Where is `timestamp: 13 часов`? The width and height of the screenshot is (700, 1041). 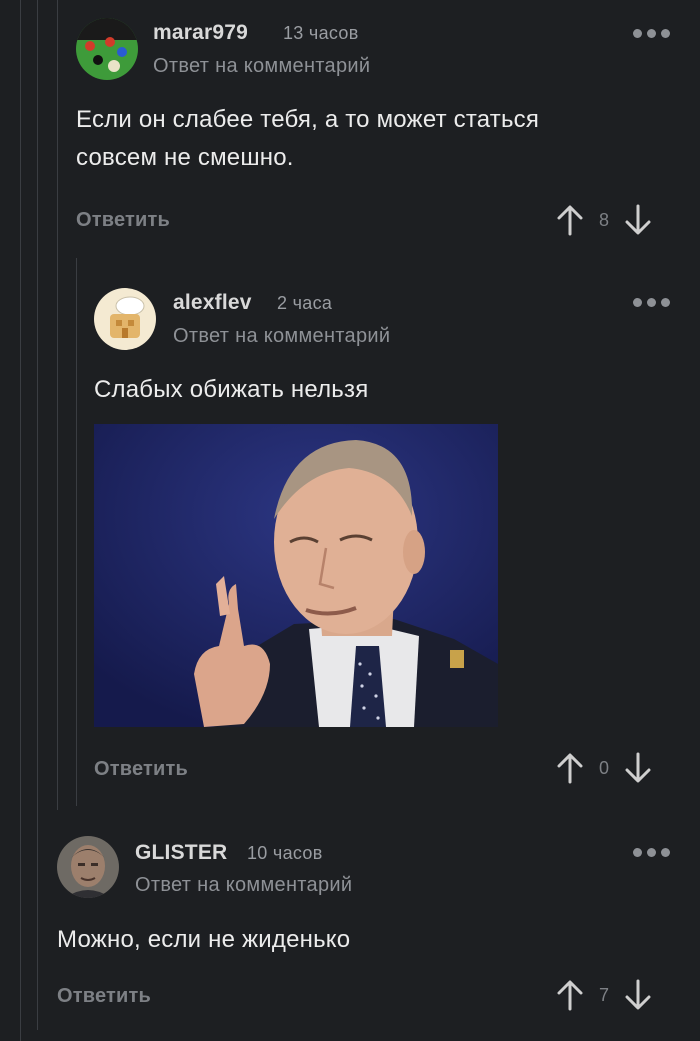
timestamp: 13 часов is located at coordinates (321, 33).